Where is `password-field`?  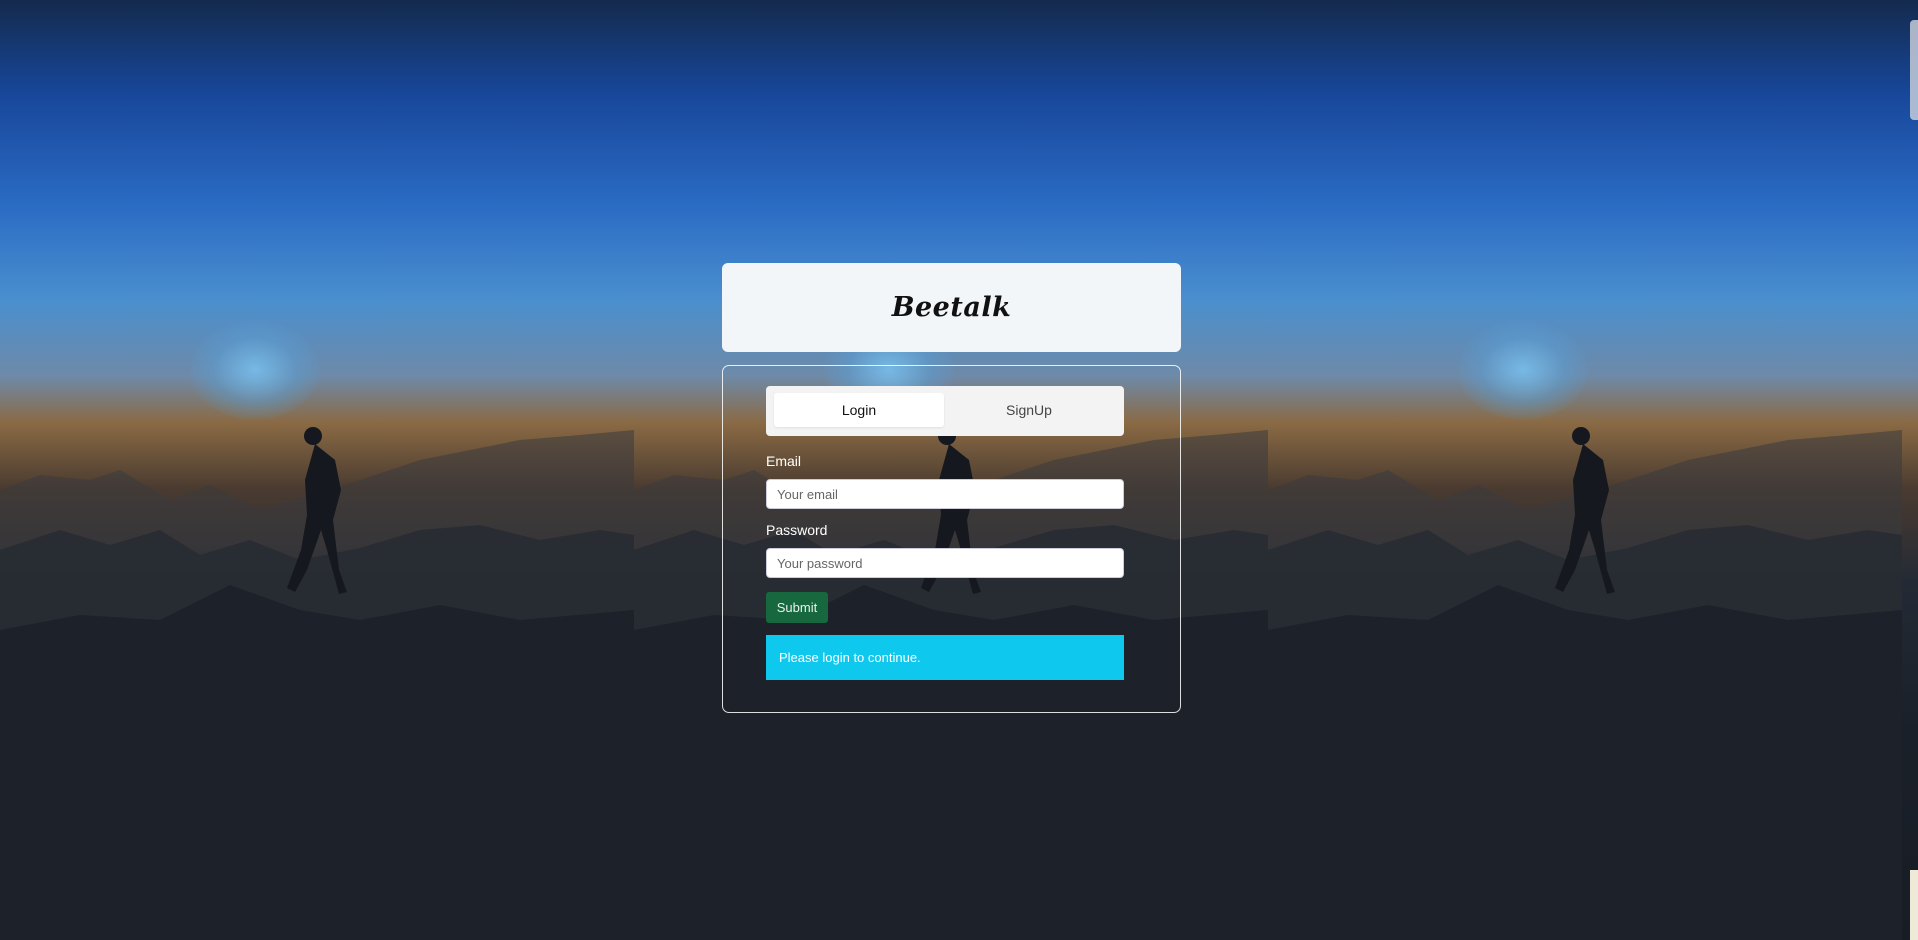 password-field is located at coordinates (945, 563).